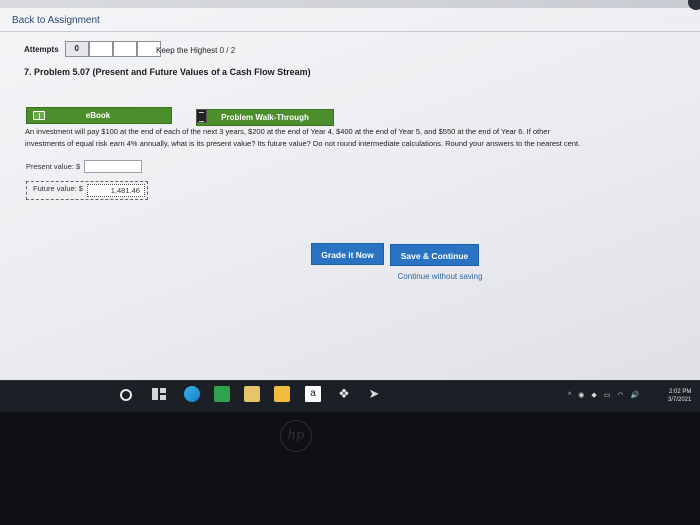 This screenshot has width=700, height=525. What do you see at coordinates (126, 395) in the screenshot?
I see `search-icon` at bounding box center [126, 395].